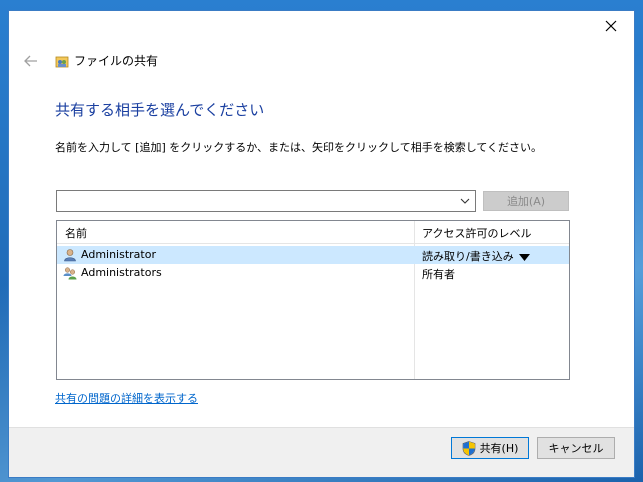 The height and width of the screenshot is (482, 643). What do you see at coordinates (62, 61) in the screenshot?
I see `shared-folder-icon` at bounding box center [62, 61].